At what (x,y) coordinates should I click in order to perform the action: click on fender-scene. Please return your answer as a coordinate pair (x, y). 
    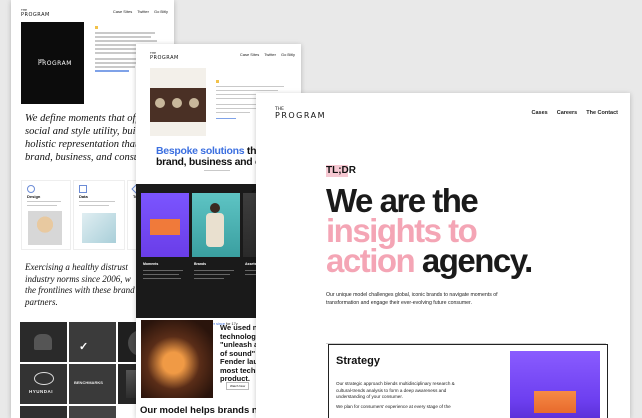
    Looking at the image, I should click on (177, 359).